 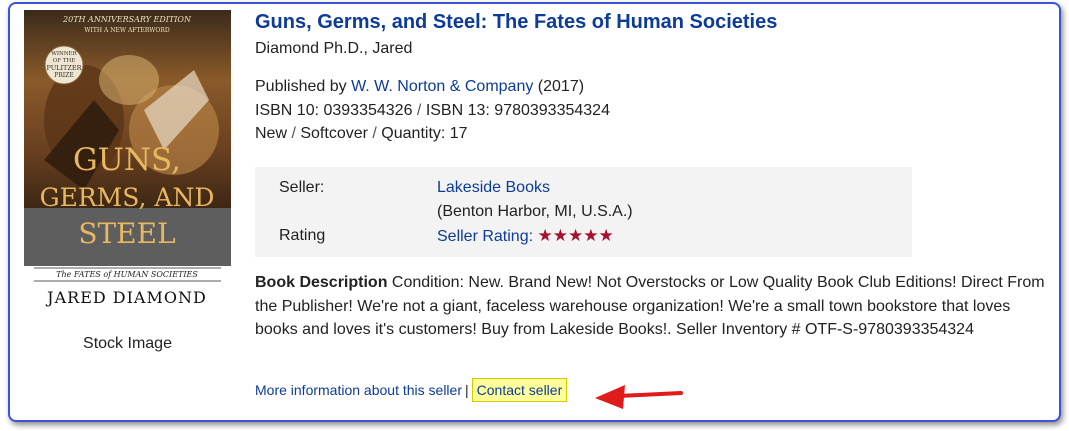 What do you see at coordinates (63, 75) in the screenshot?
I see `badge-line4: PRIZE` at bounding box center [63, 75].